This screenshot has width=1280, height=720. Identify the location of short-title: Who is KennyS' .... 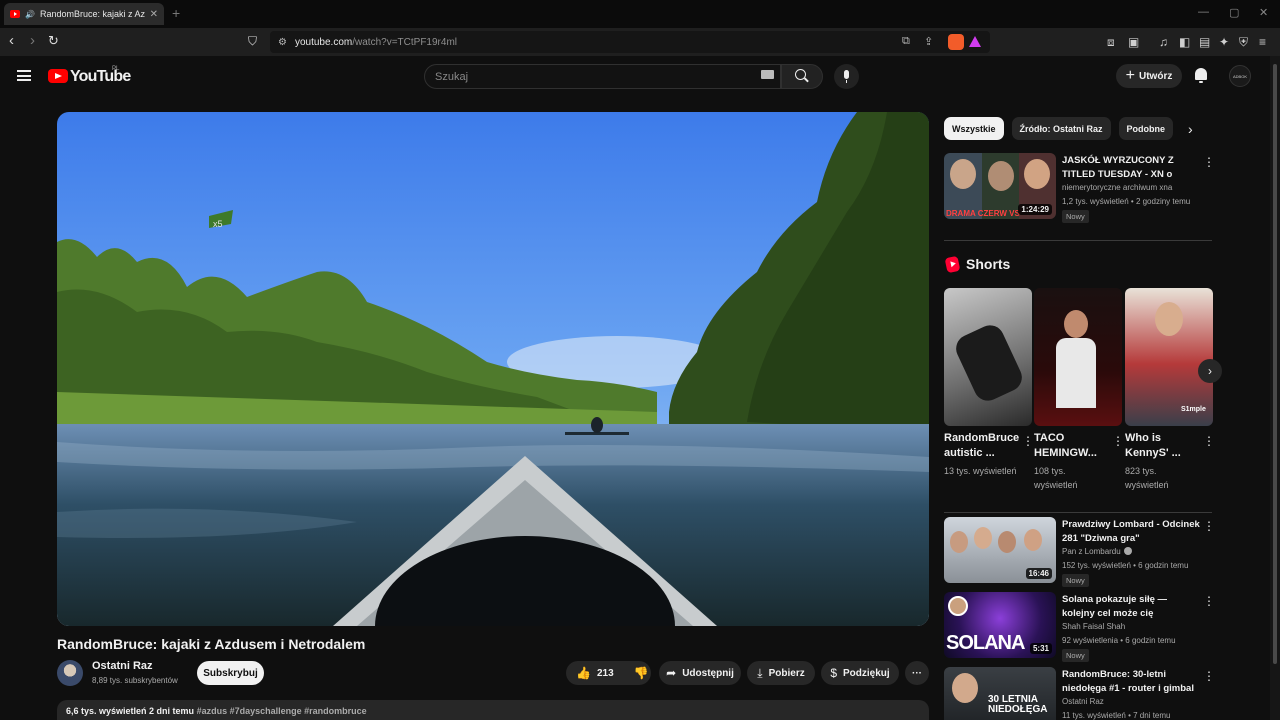
(1163, 446).